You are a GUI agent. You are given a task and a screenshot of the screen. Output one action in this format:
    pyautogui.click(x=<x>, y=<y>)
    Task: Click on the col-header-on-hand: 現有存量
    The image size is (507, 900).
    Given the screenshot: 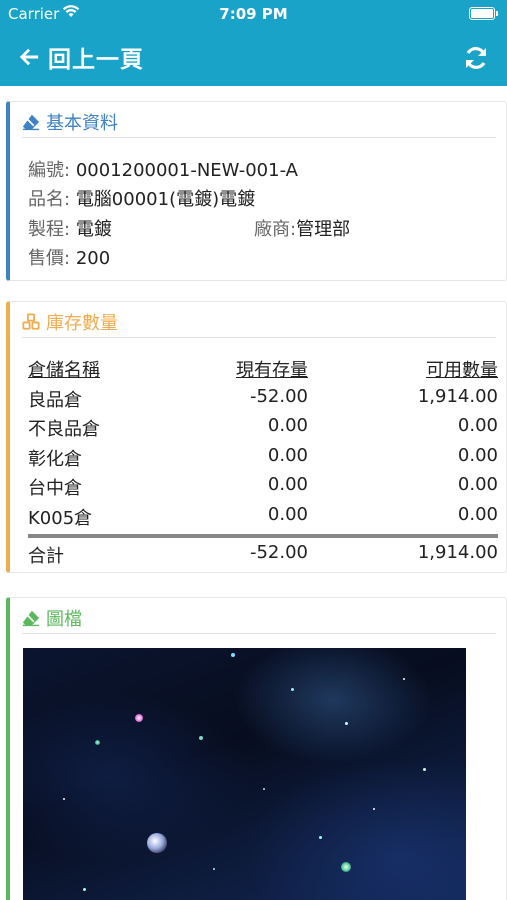 What is the action you would take?
    pyautogui.click(x=272, y=369)
    